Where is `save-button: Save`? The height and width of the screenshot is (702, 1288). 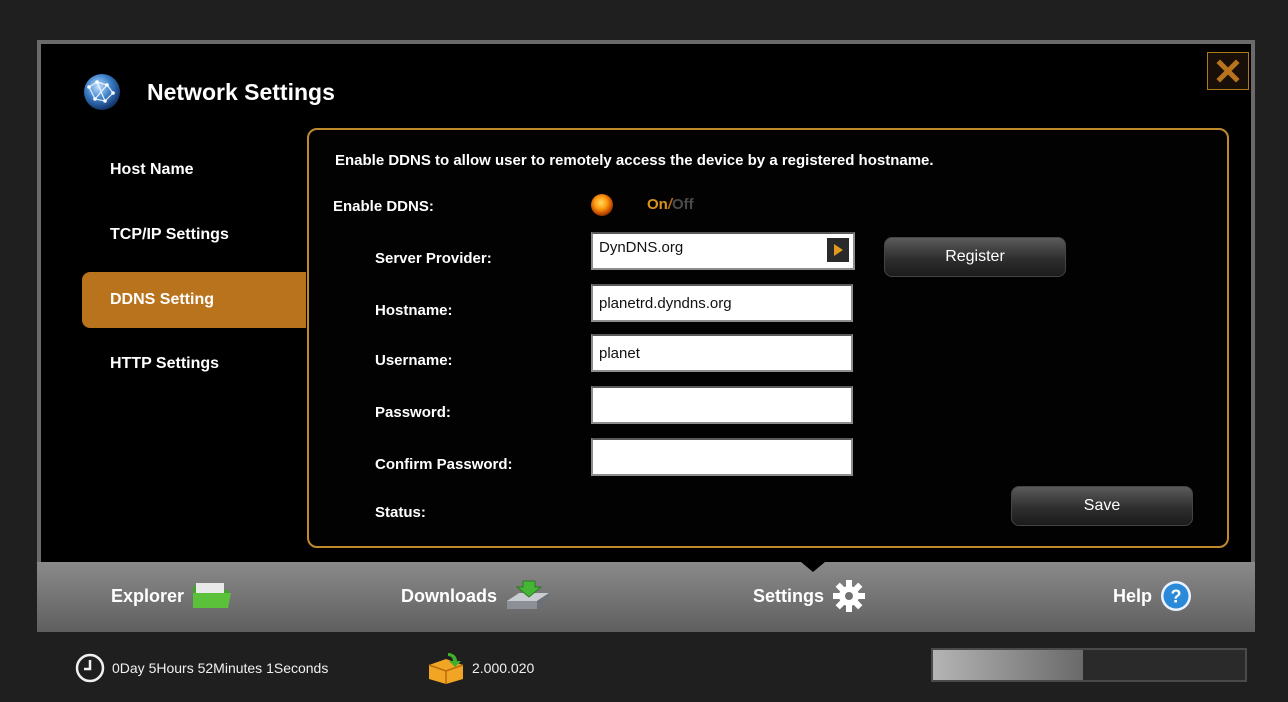 save-button: Save is located at coordinates (1102, 506).